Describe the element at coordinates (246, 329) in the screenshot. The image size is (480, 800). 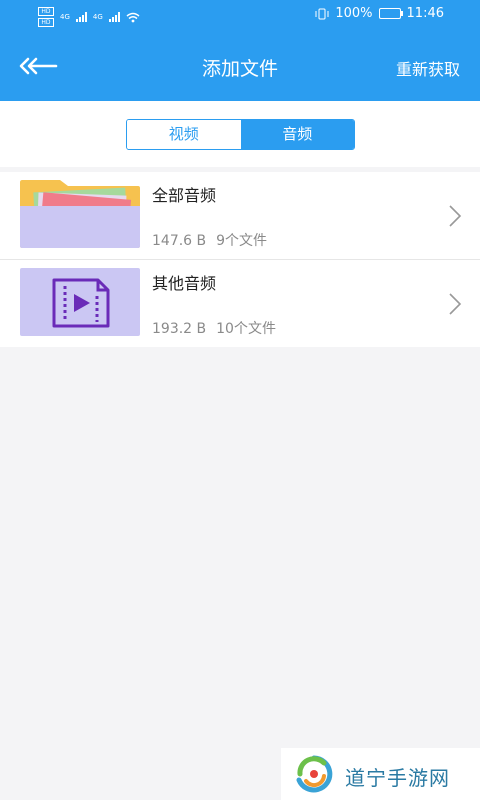
I see `item-count: 10个文件` at that location.